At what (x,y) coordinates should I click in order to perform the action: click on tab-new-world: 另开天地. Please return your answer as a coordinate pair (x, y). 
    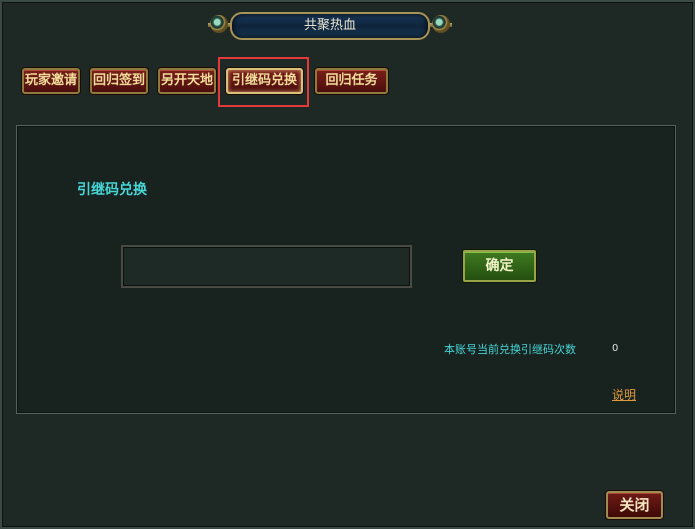
    Looking at the image, I should click on (187, 81).